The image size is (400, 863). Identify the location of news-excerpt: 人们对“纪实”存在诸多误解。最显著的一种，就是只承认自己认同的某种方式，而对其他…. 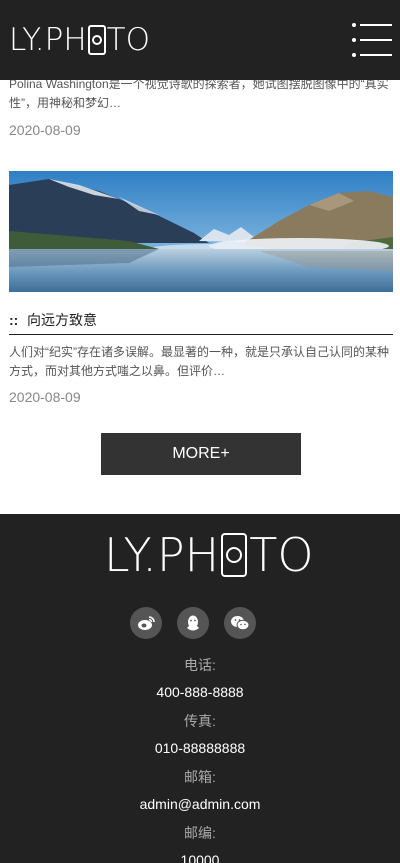
(201, 362).